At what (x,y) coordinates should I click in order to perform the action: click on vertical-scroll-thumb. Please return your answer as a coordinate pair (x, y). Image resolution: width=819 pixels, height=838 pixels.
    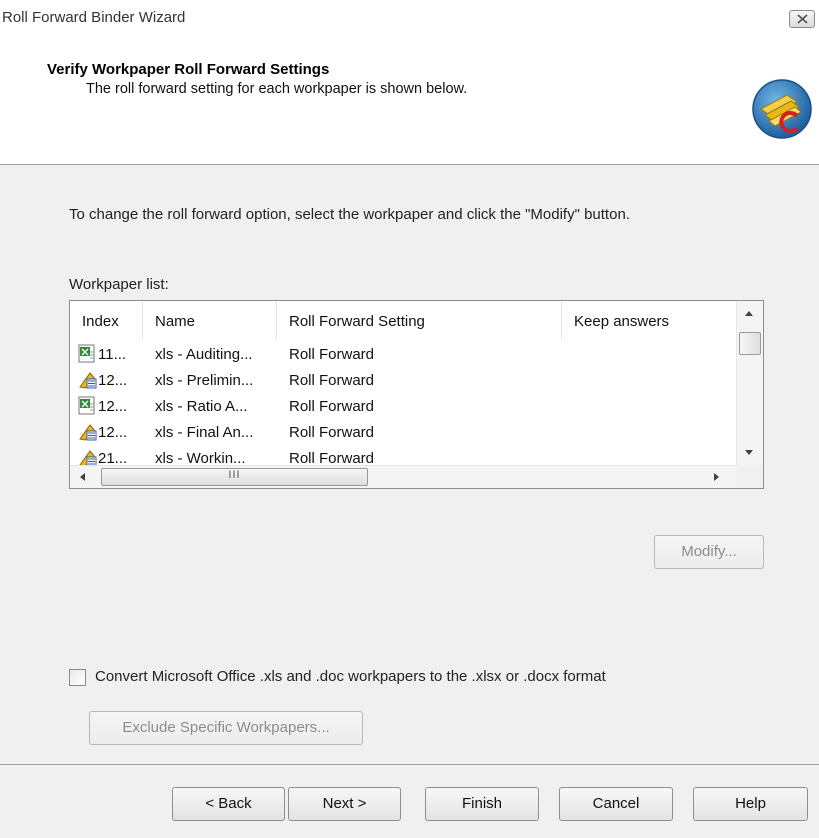
    Looking at the image, I should click on (750, 343).